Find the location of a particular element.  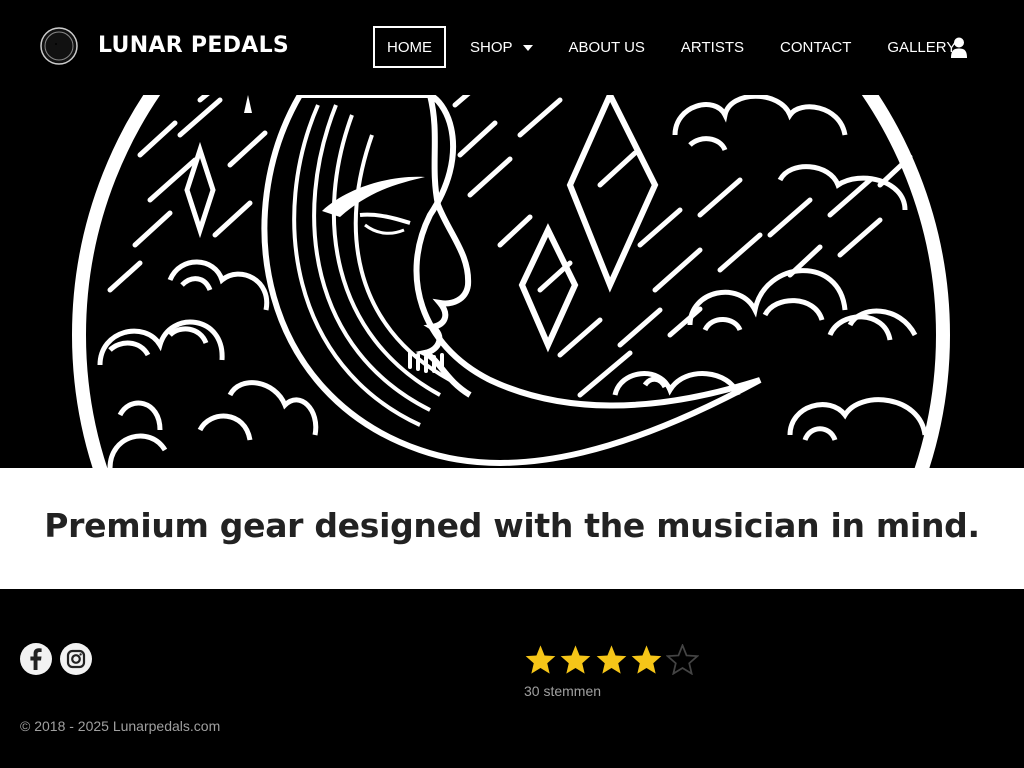

nav-gallery-label: GALLERY is located at coordinates (922, 47).